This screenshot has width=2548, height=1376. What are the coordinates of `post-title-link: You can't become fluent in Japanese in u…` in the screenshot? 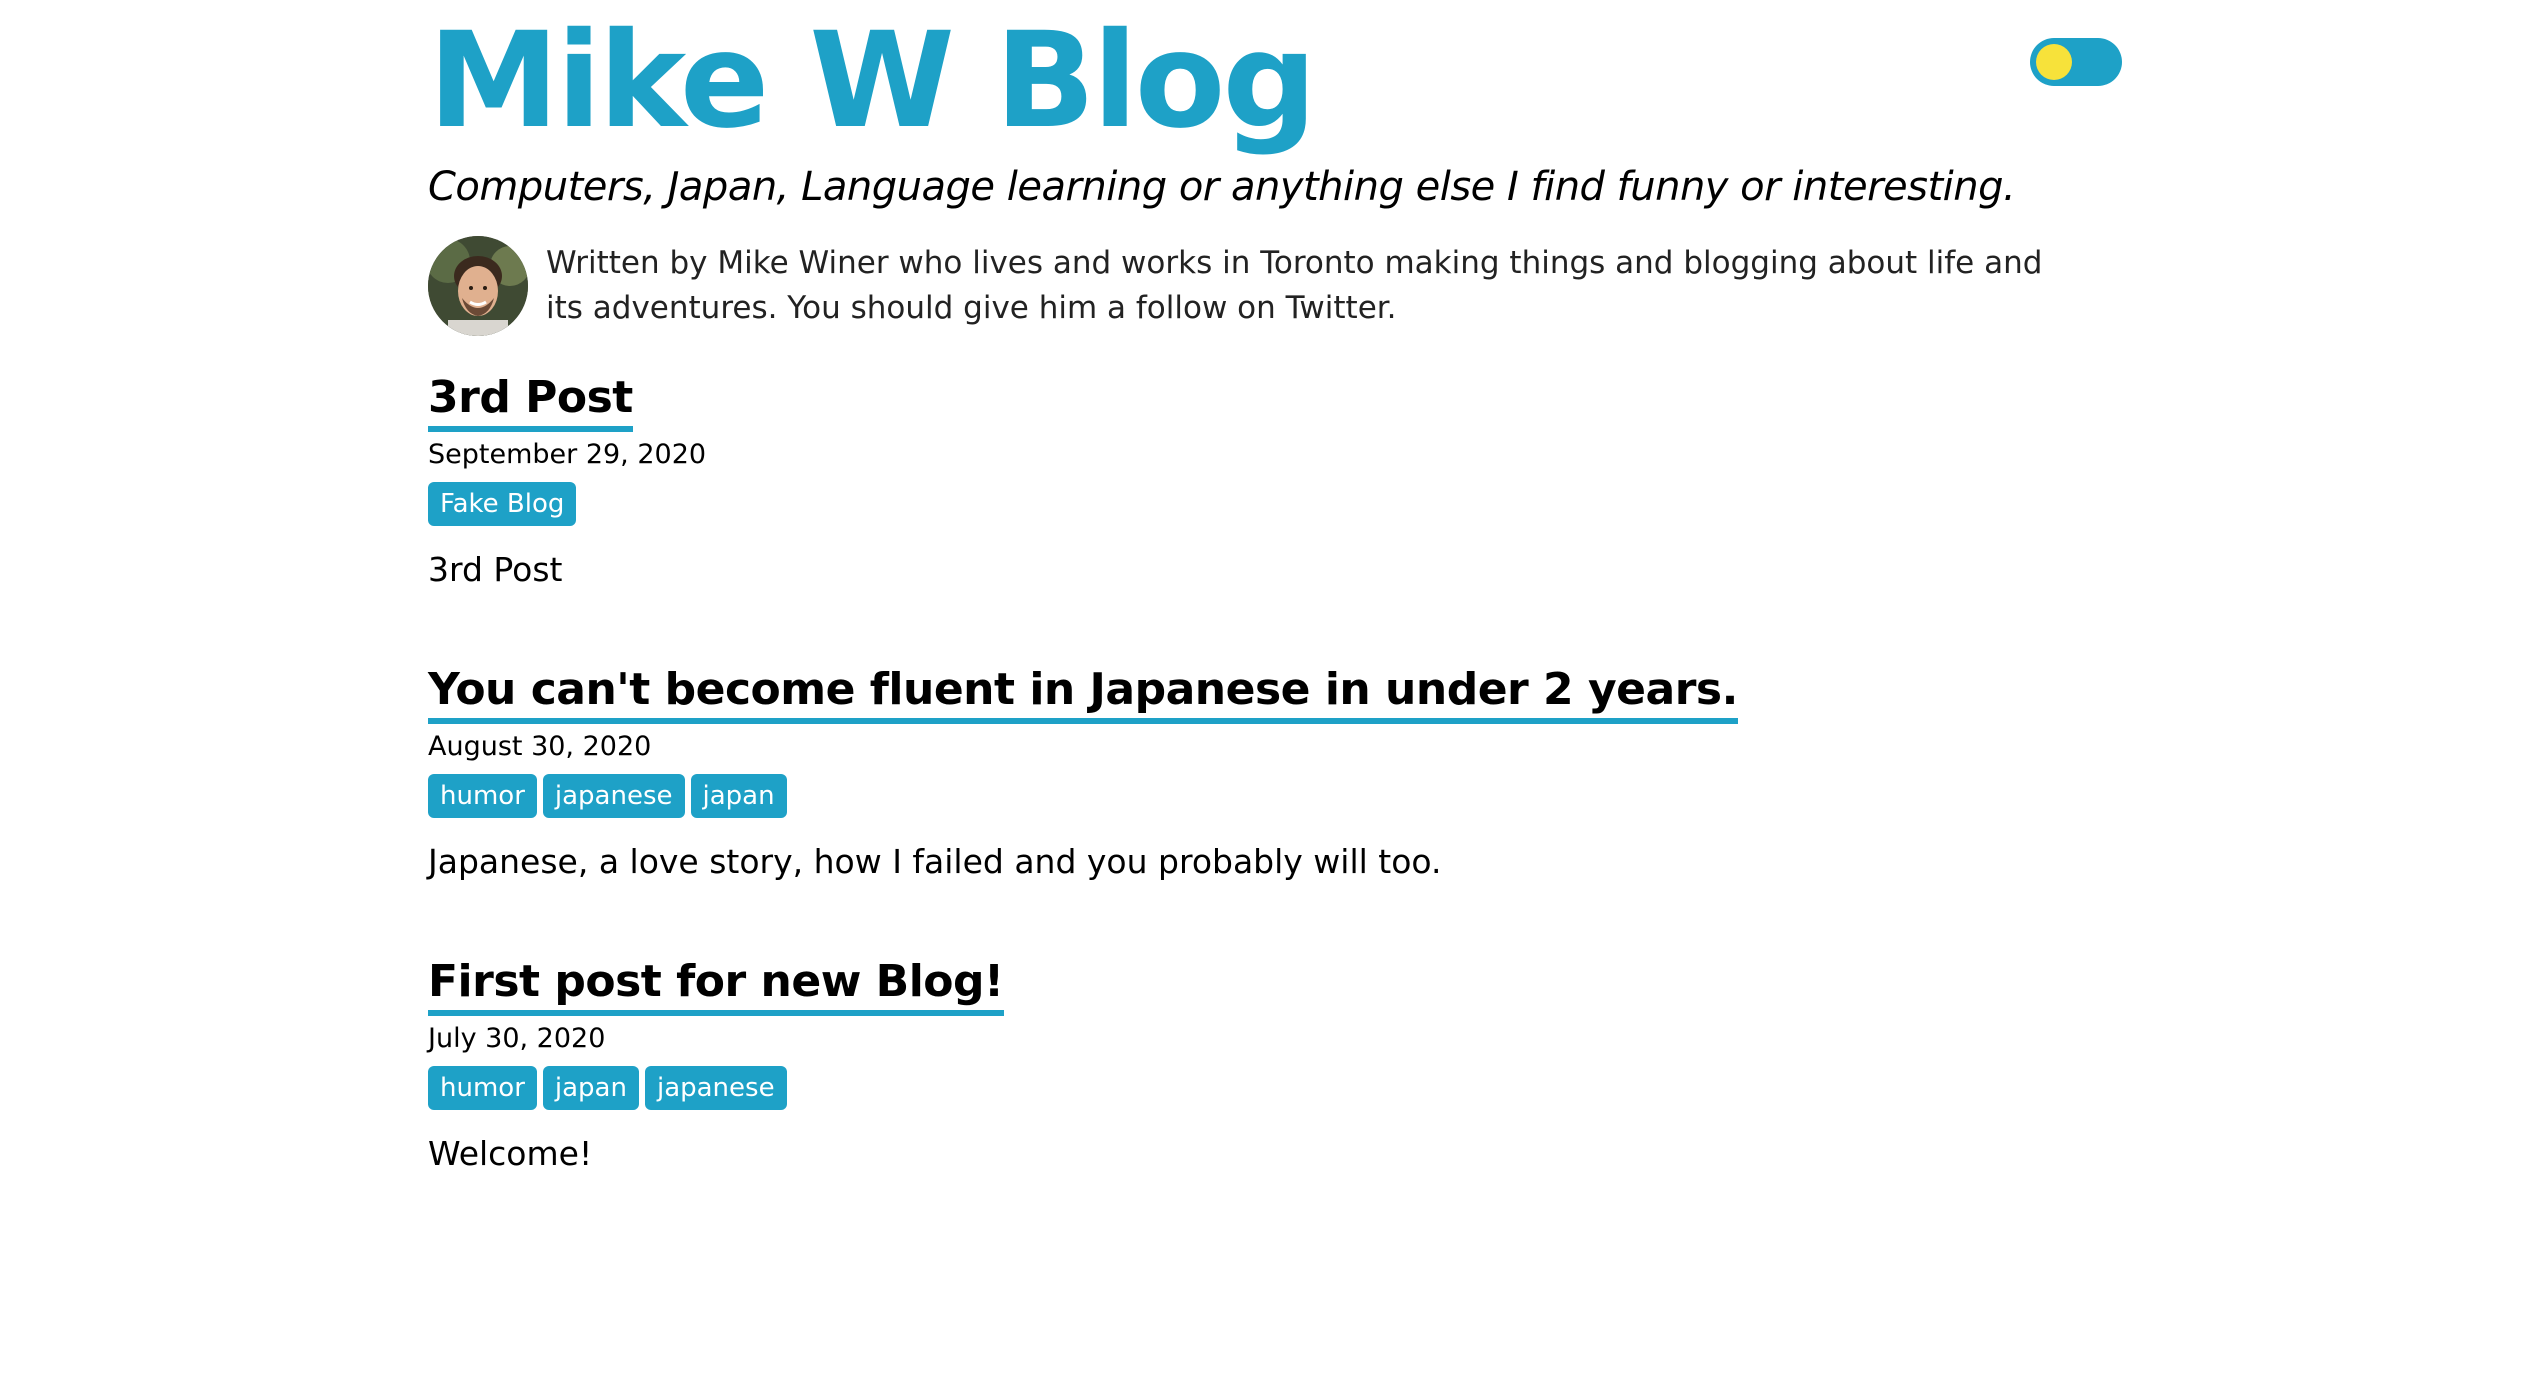 It's located at (1083, 693).